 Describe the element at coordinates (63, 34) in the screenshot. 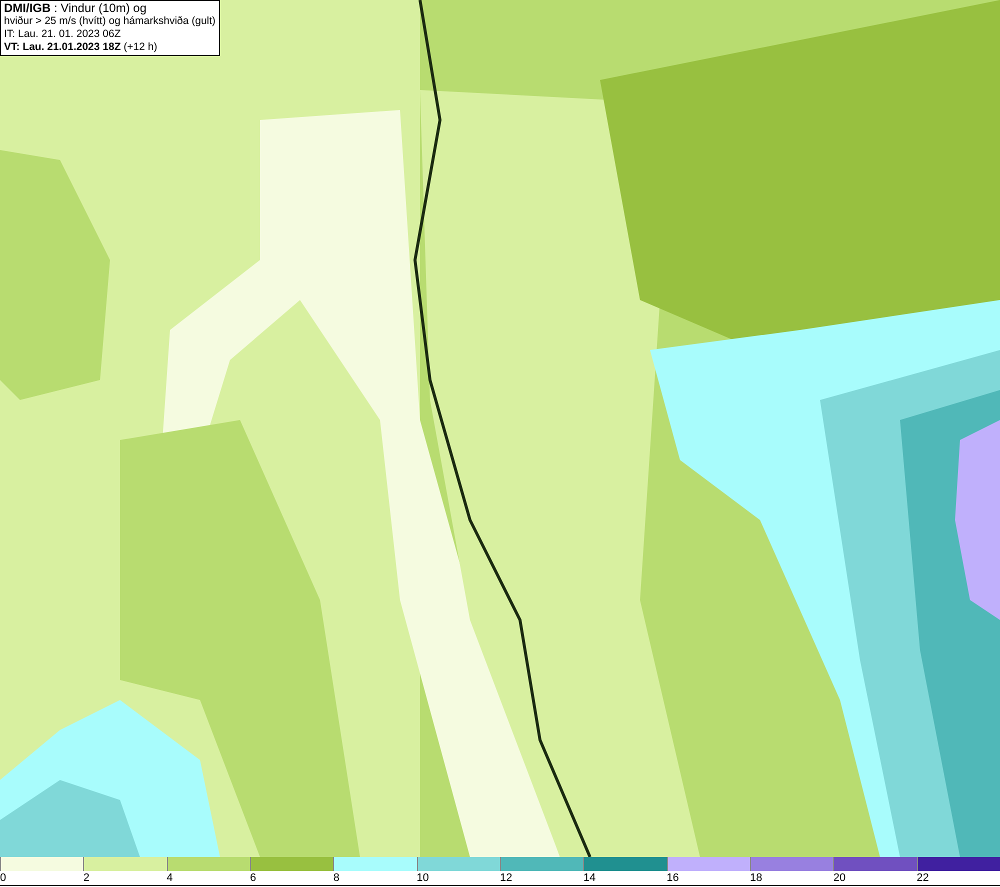

I see `header-text: IT: Lau. 21. 01. 2023 06Z` at that location.